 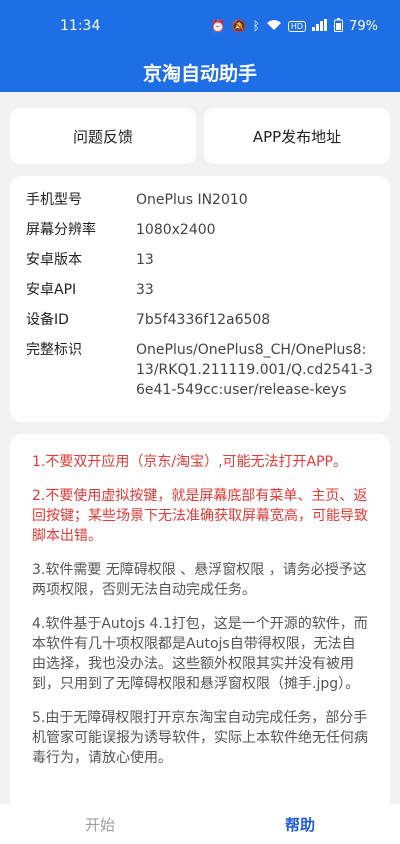 What do you see at coordinates (80, 26) in the screenshot?
I see `status-time: 11:34` at bounding box center [80, 26].